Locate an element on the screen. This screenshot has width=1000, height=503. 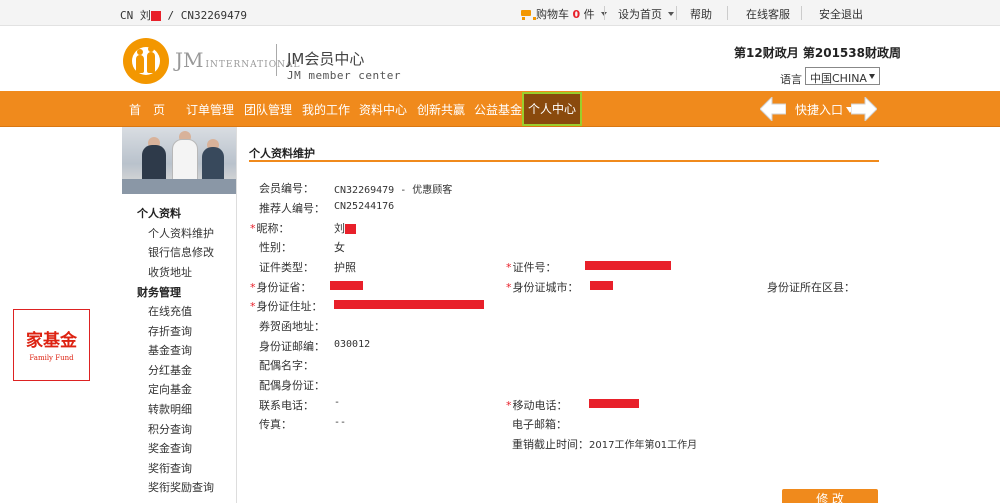
nav-team: 团队管理 is located at coordinates (268, 109).